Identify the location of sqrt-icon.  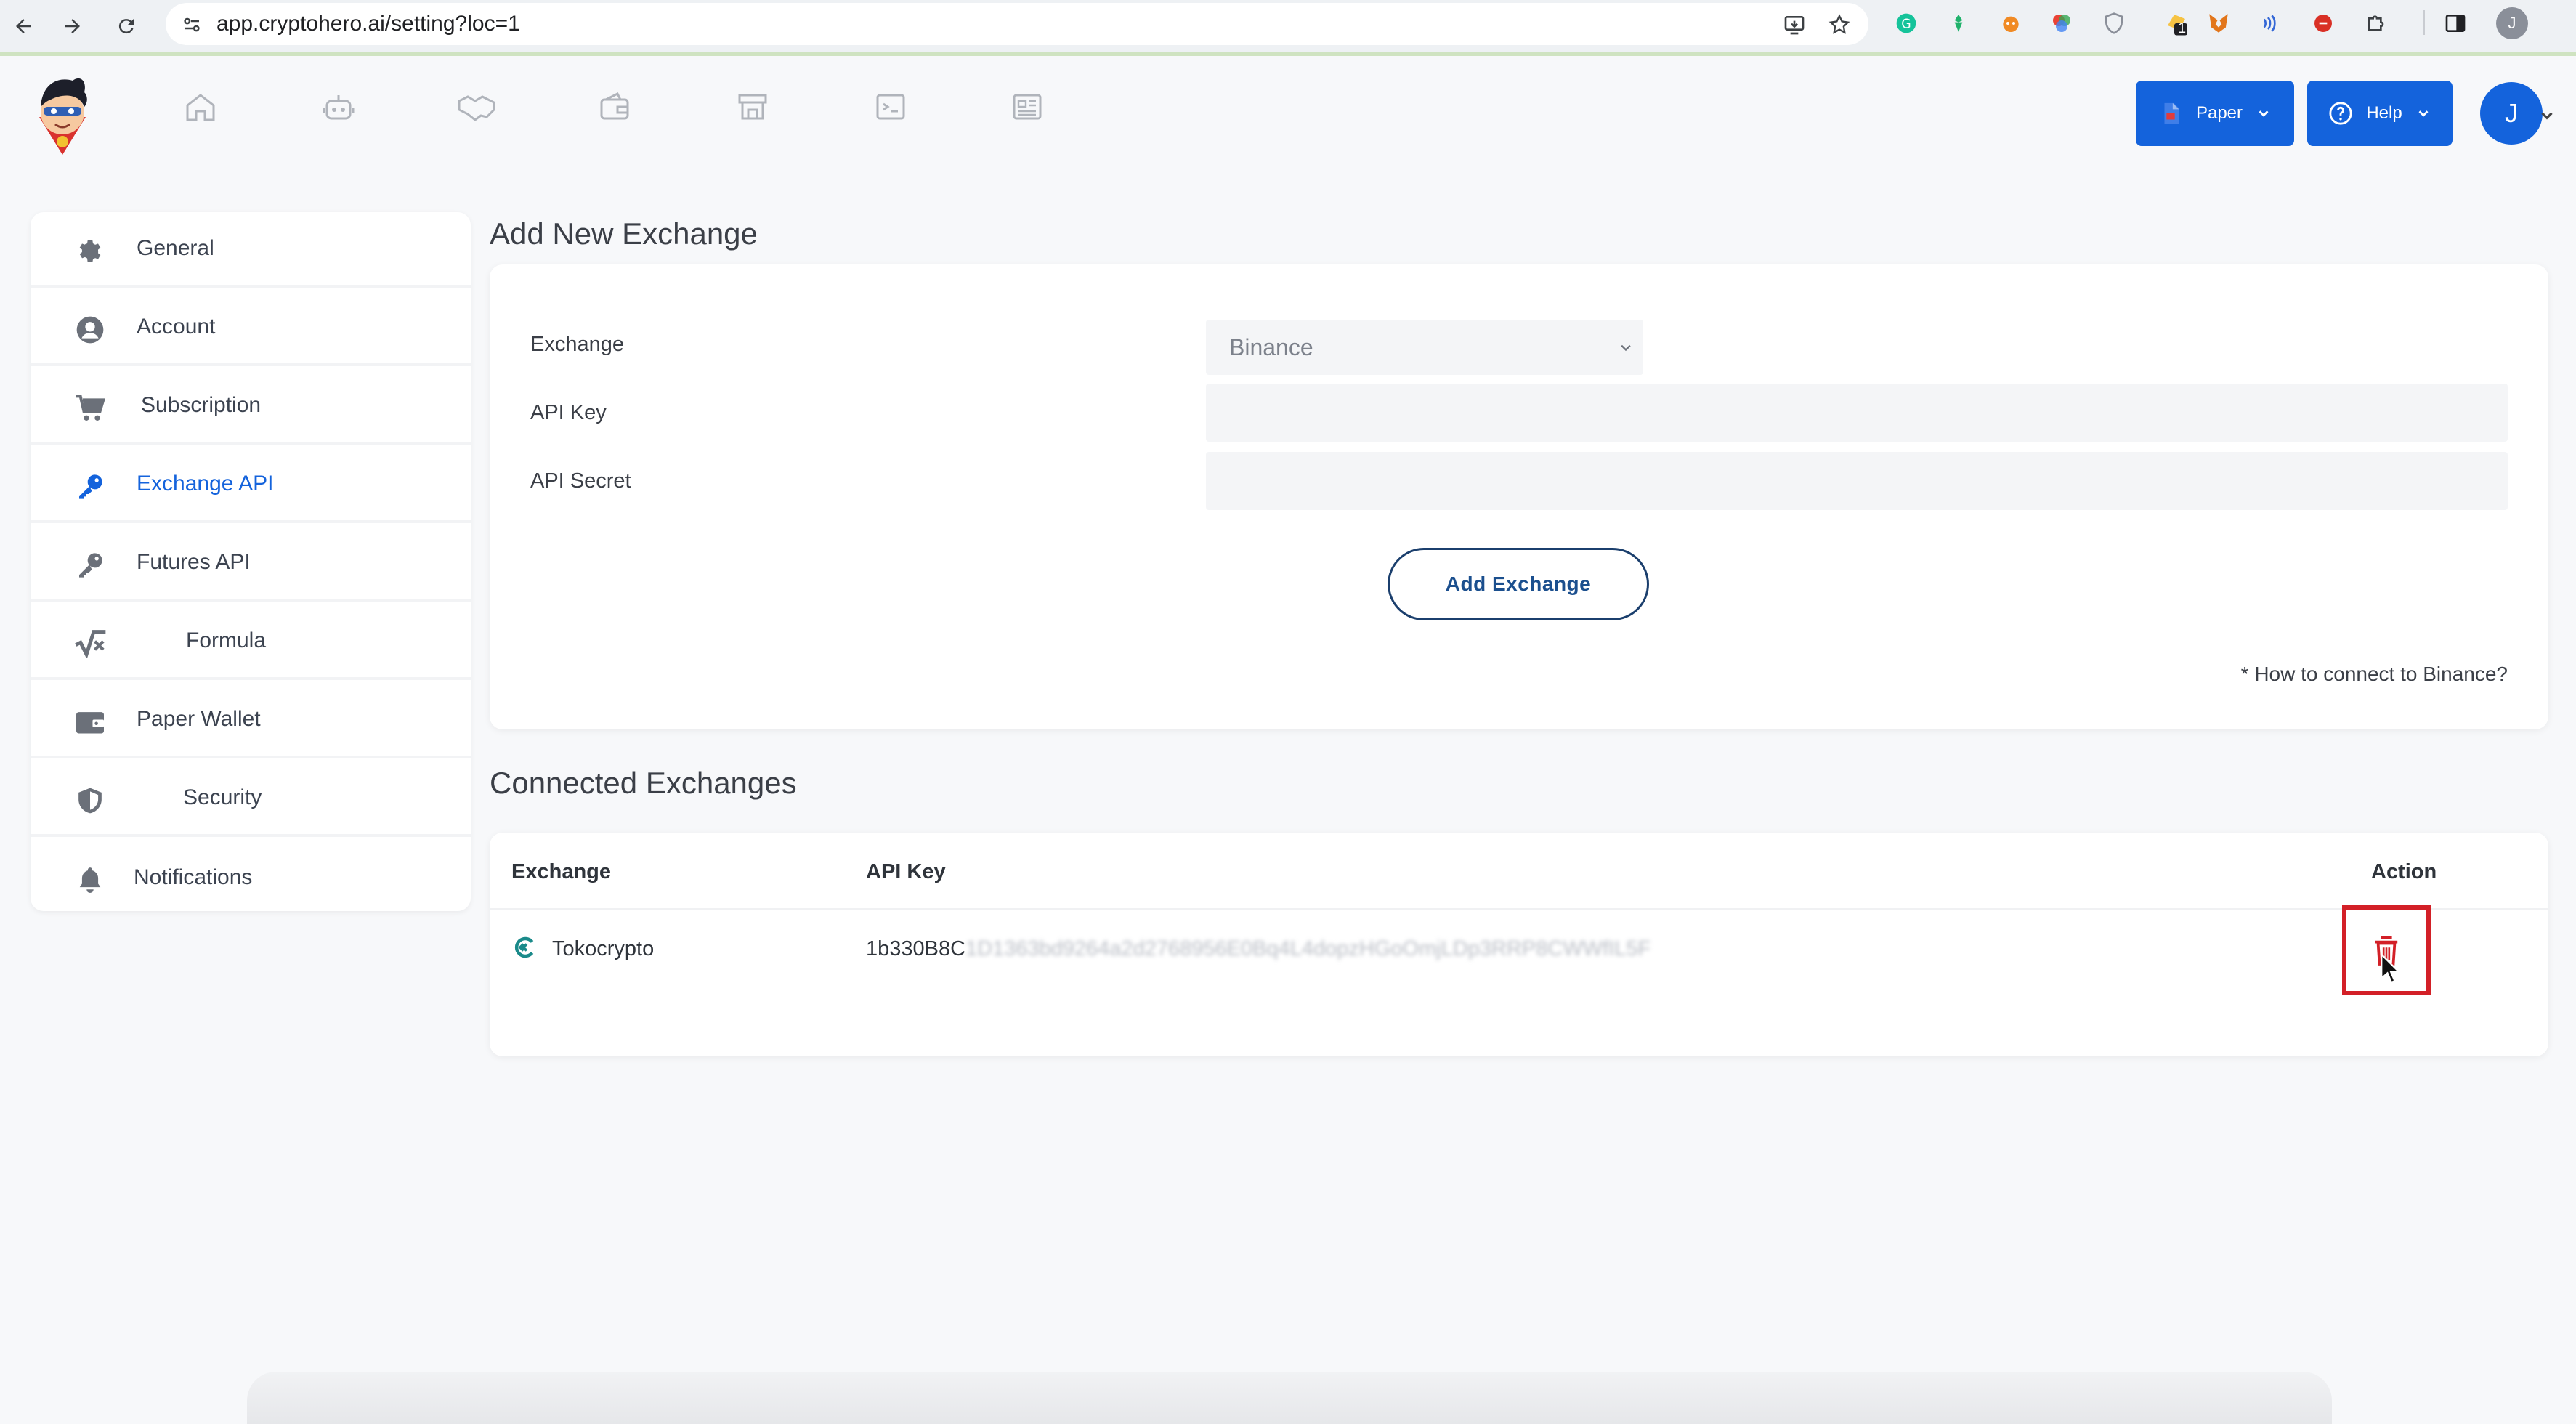
(90, 643).